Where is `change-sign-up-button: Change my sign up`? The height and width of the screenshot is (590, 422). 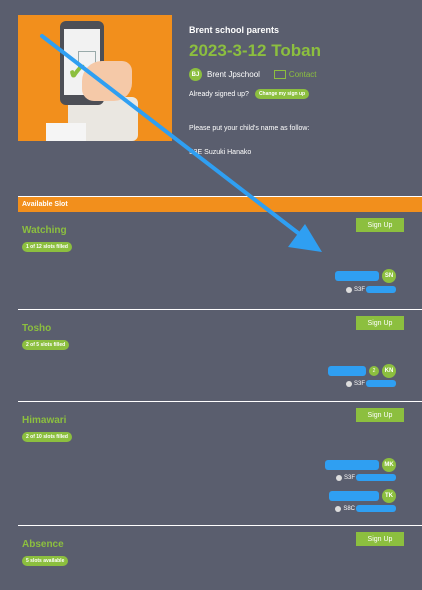 change-sign-up-button: Change my sign up is located at coordinates (282, 94).